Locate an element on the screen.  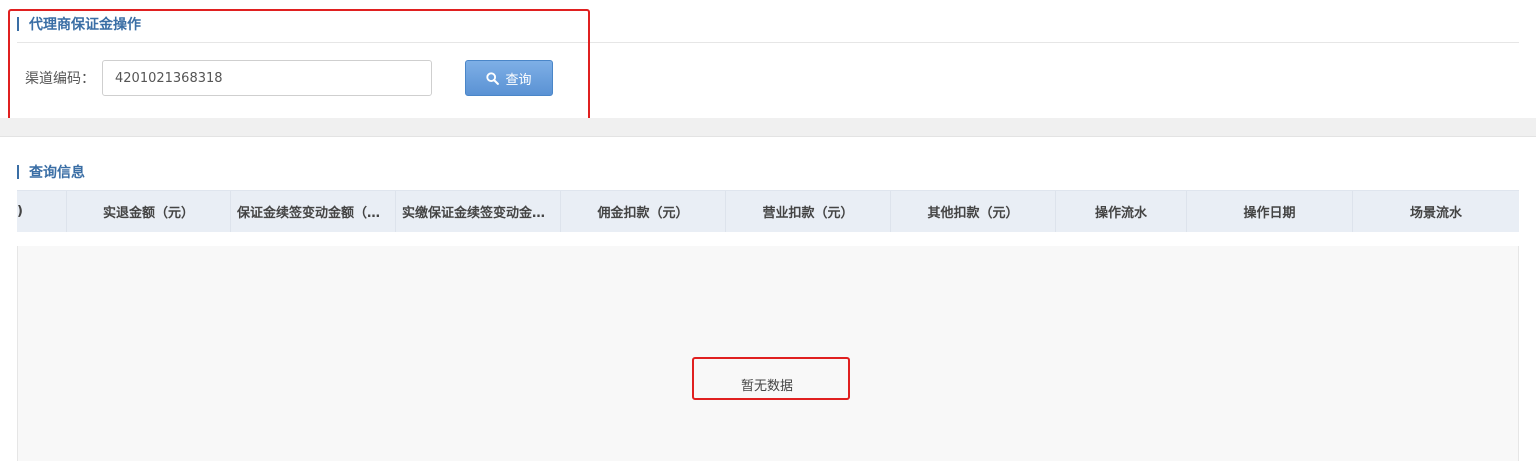
column-header: 操作流水 is located at coordinates (1121, 211).